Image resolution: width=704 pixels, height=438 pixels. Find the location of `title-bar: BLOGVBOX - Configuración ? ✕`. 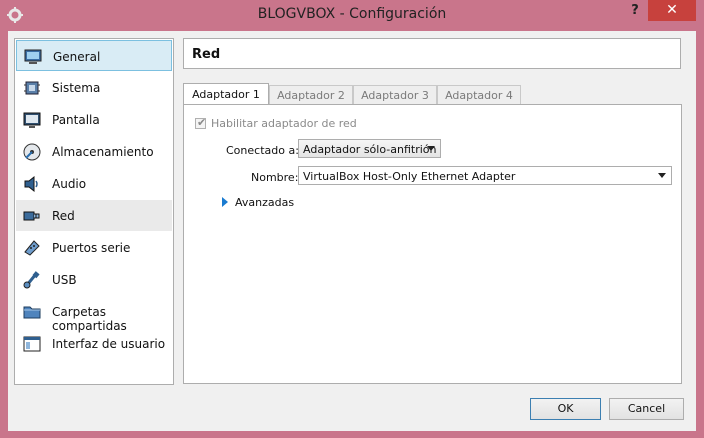

title-bar: BLOGVBOX - Configuración ? ✕ is located at coordinates (352, 15).